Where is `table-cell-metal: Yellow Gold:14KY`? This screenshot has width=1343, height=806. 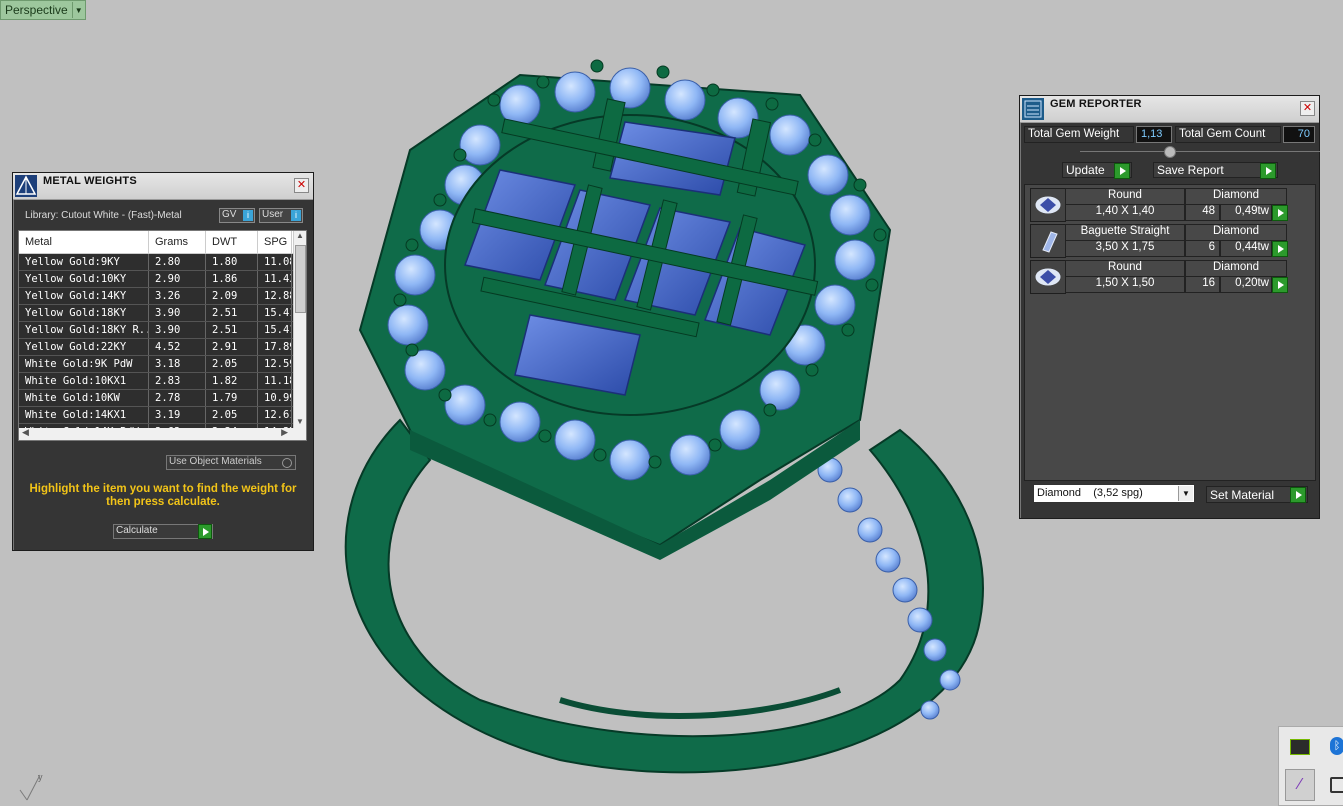 table-cell-metal: Yellow Gold:14KY is located at coordinates (84, 296).